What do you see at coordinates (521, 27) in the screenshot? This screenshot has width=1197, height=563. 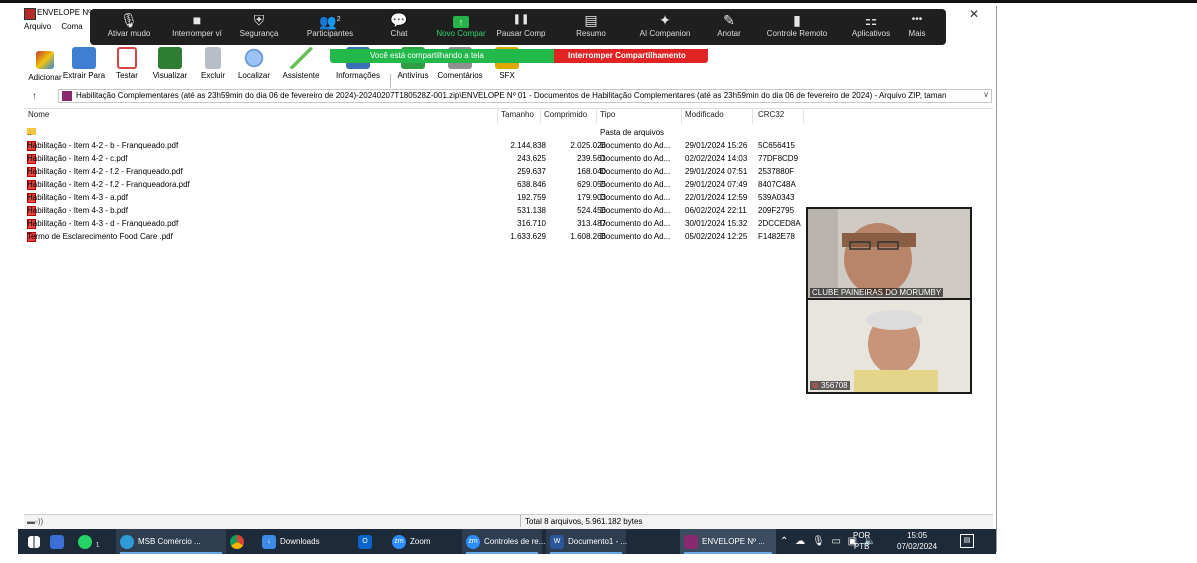 I see `zoom-pause-share-button: ❚❚ Pausar Comp` at bounding box center [521, 27].